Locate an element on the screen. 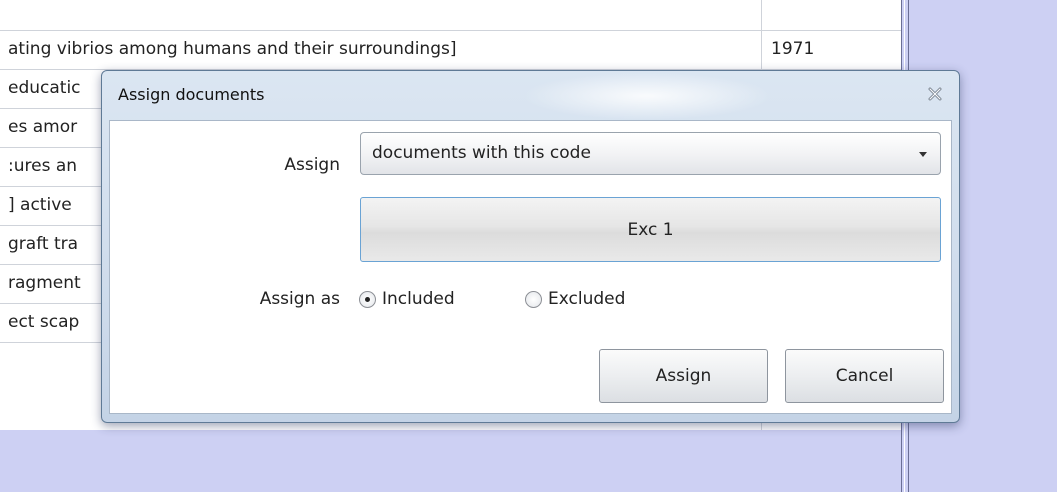  dialog-title: Assign documents is located at coordinates (191, 94).